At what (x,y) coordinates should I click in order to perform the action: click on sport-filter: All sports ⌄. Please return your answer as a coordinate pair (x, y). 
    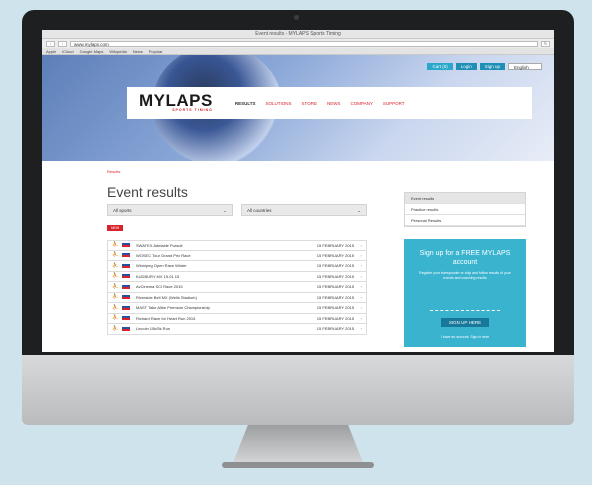
    Looking at the image, I should click on (170, 210).